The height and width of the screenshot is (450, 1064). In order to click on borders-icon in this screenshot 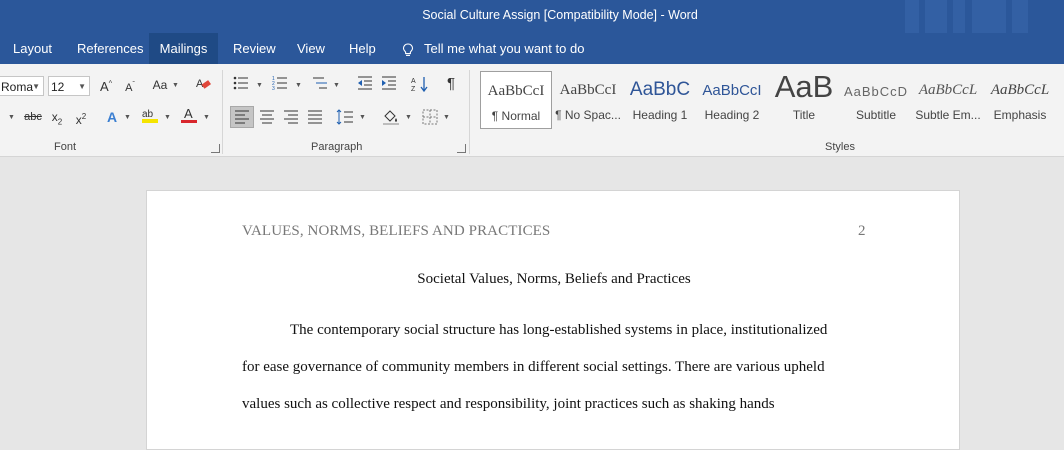, I will do `click(430, 117)`.